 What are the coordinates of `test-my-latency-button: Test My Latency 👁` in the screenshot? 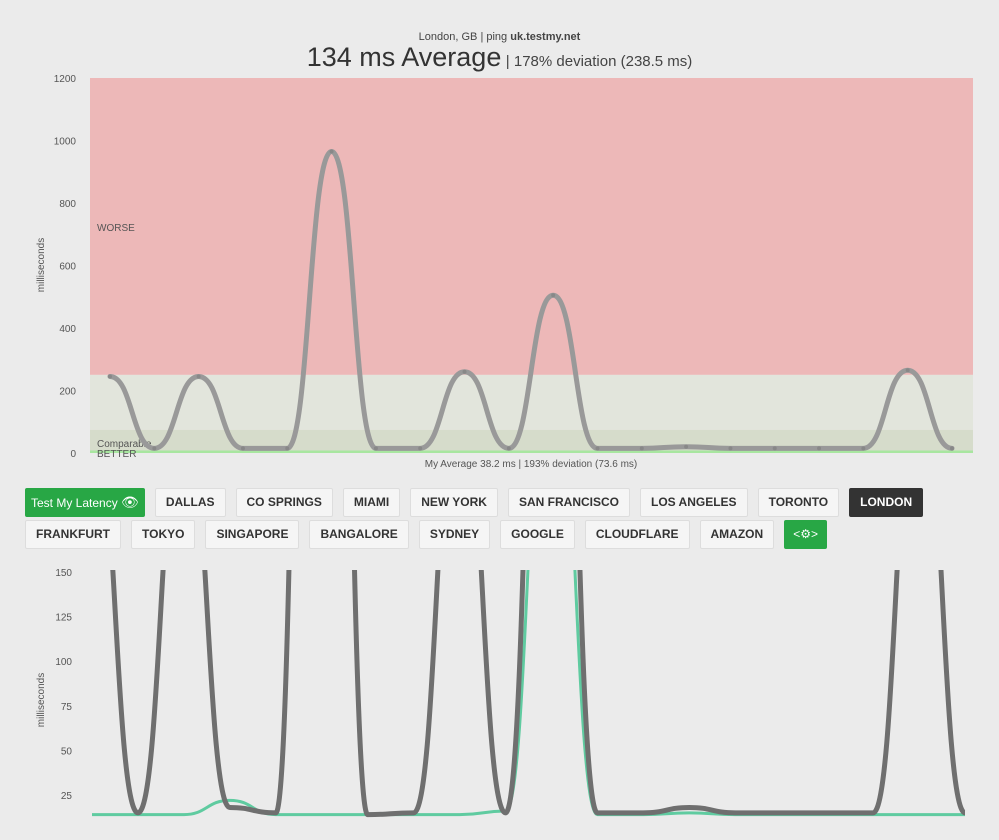 It's located at (85, 502).